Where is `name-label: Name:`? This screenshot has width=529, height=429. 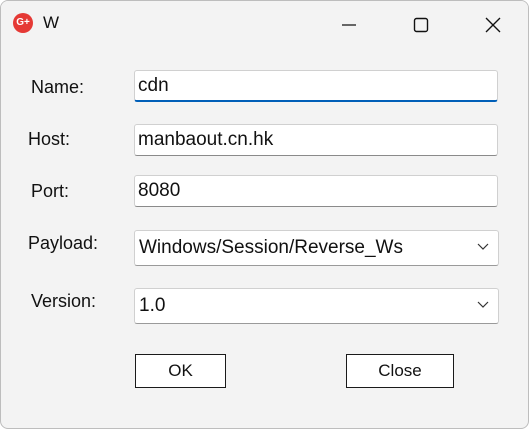 name-label: Name: is located at coordinates (58, 87).